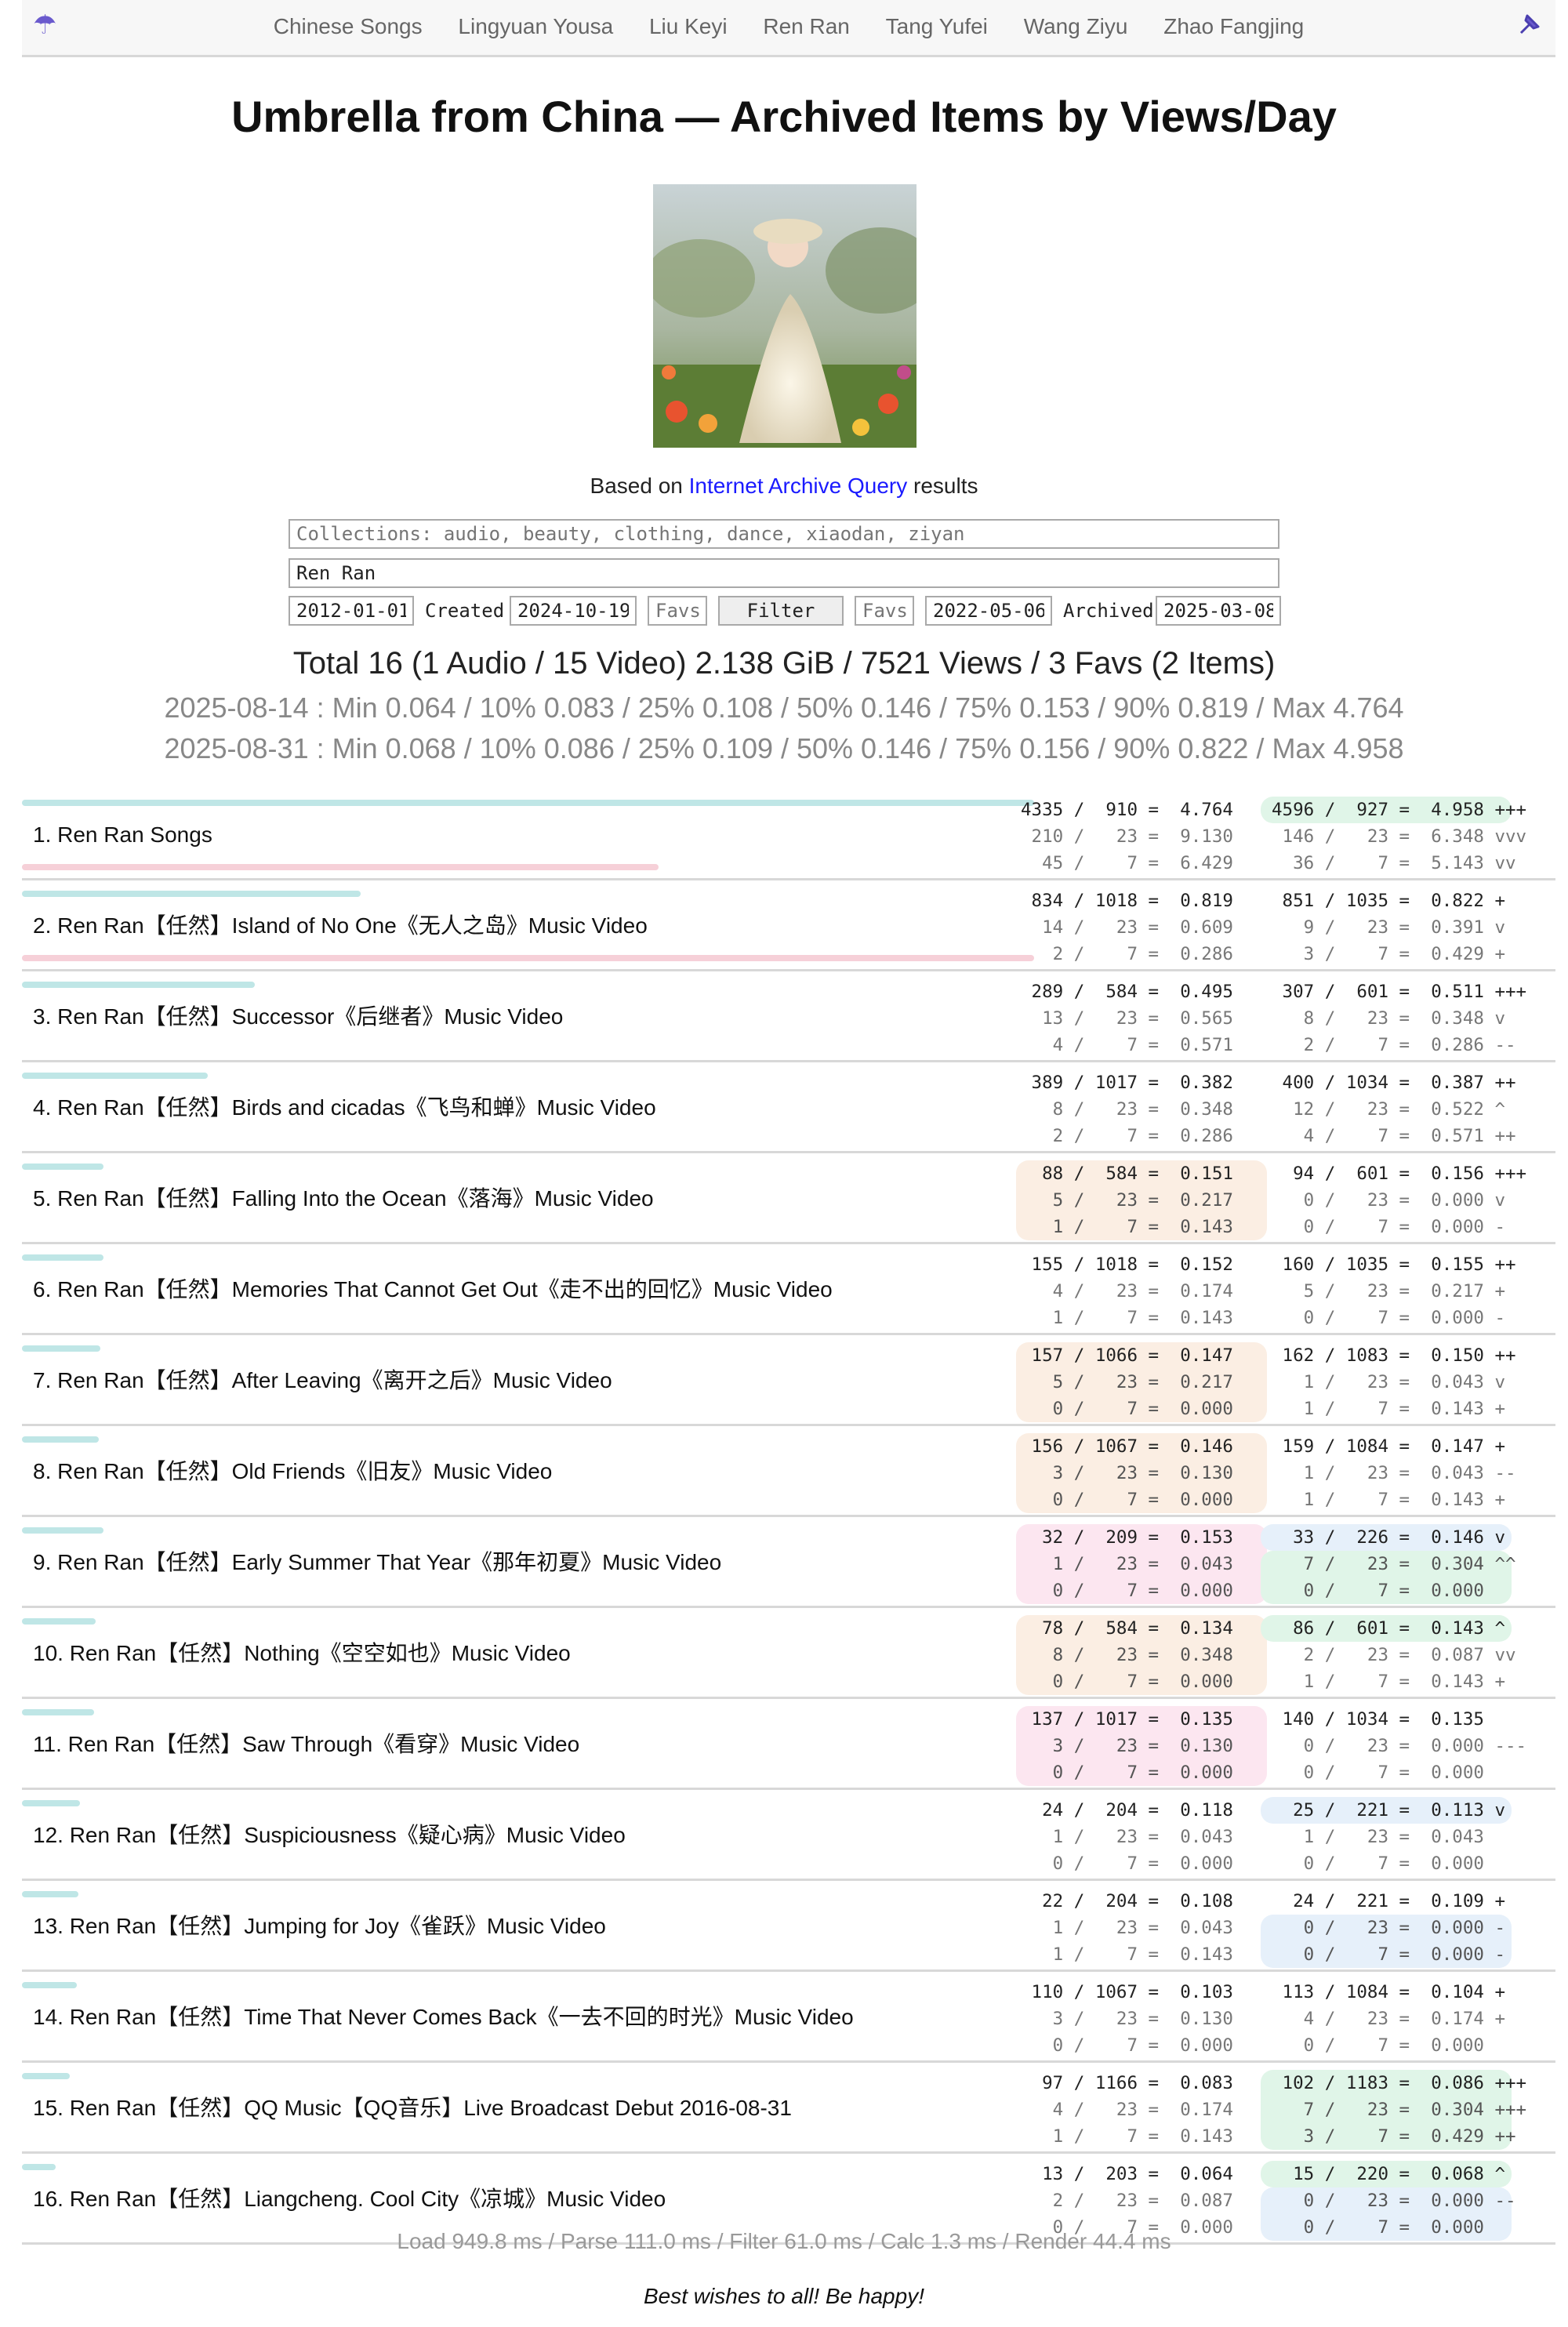 The width and height of the screenshot is (1568, 2327). Describe the element at coordinates (302, 1653) in the screenshot. I see `item-title-link: 10. Ren Ran【任然】Nothing《空空如也》Music Video` at that location.